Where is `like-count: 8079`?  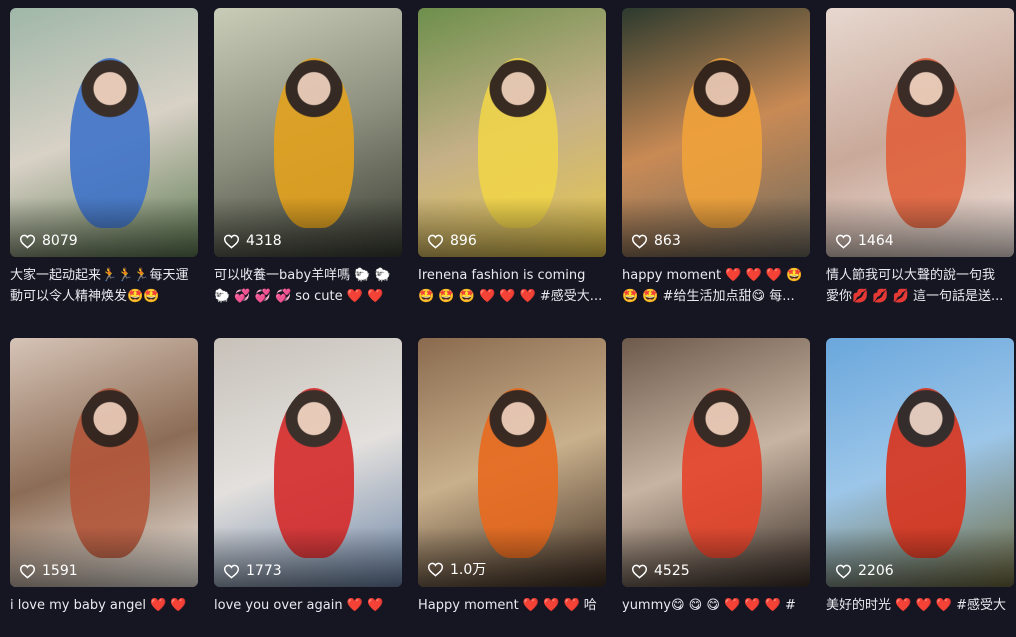
like-count: 8079 is located at coordinates (48, 241).